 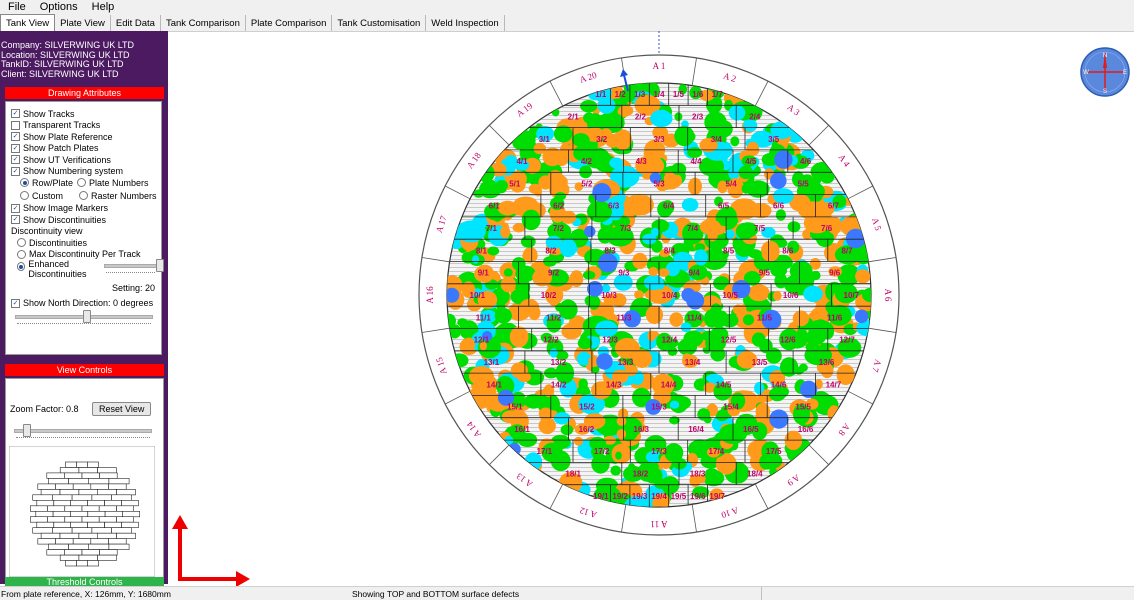 What do you see at coordinates (760, 362) in the screenshot?
I see `plate-label: 13/5` at bounding box center [760, 362].